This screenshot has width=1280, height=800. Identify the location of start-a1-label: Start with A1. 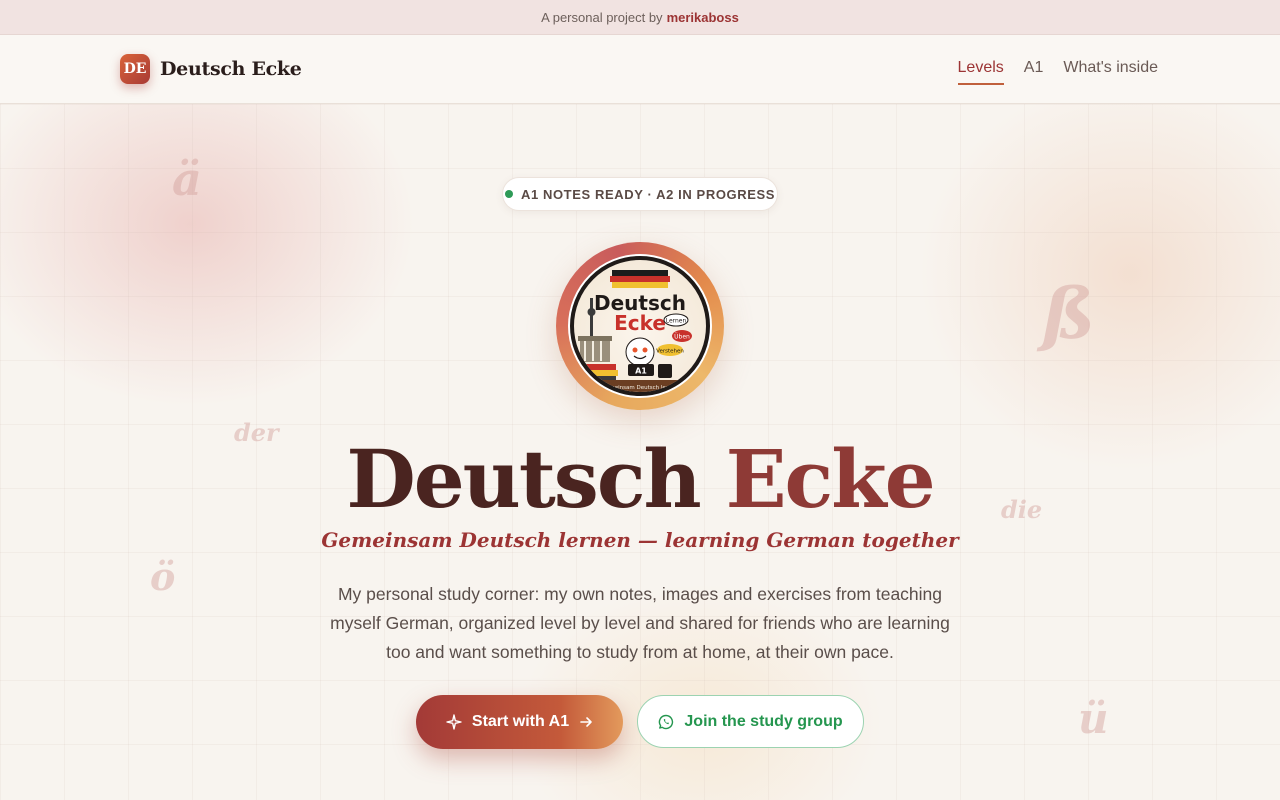
(520, 721).